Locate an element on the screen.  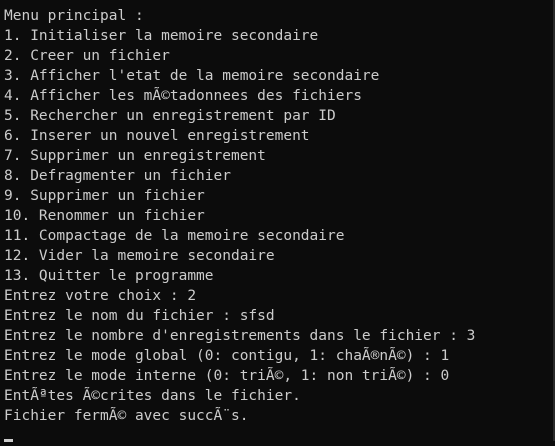
menu-option-11: 11. Compactage de la memoire secondaire is located at coordinates (174, 236).